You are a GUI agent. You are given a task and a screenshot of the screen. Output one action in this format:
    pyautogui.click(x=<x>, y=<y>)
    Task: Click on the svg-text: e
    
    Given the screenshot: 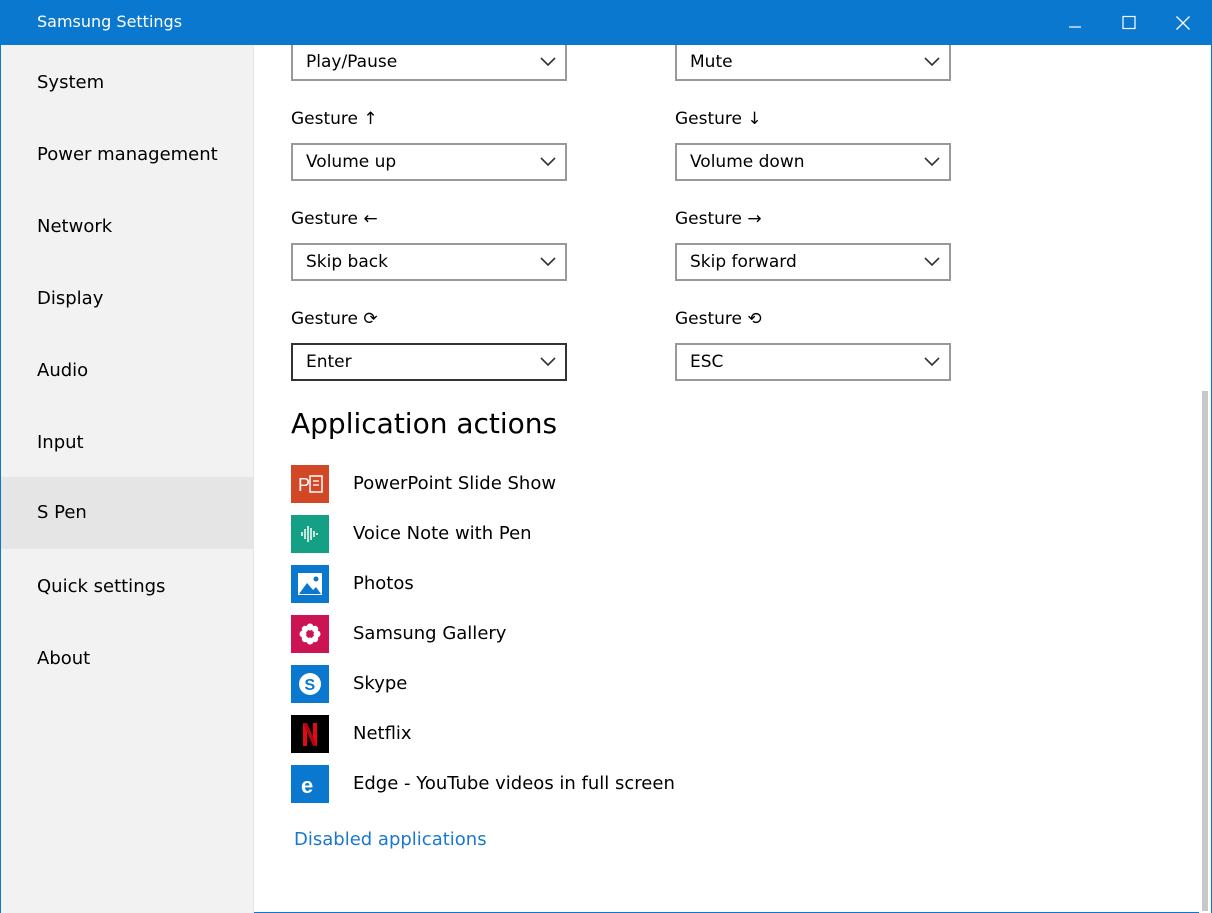 What is the action you would take?
    pyautogui.click(x=307, y=785)
    